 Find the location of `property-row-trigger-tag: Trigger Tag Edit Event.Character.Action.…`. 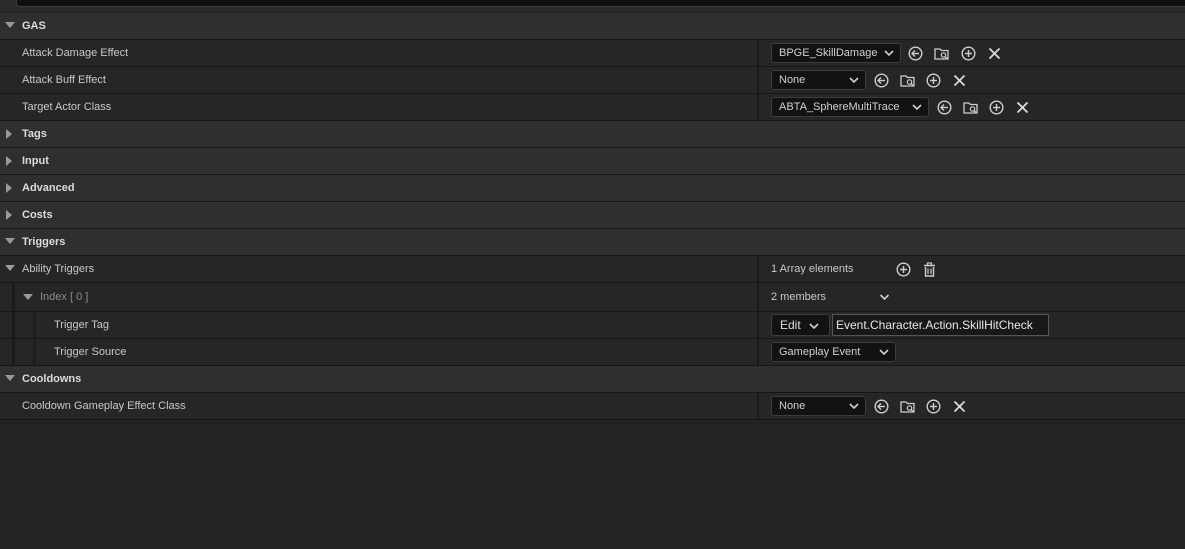

property-row-trigger-tag: Trigger Tag Edit Event.Character.Action.… is located at coordinates (592, 325).